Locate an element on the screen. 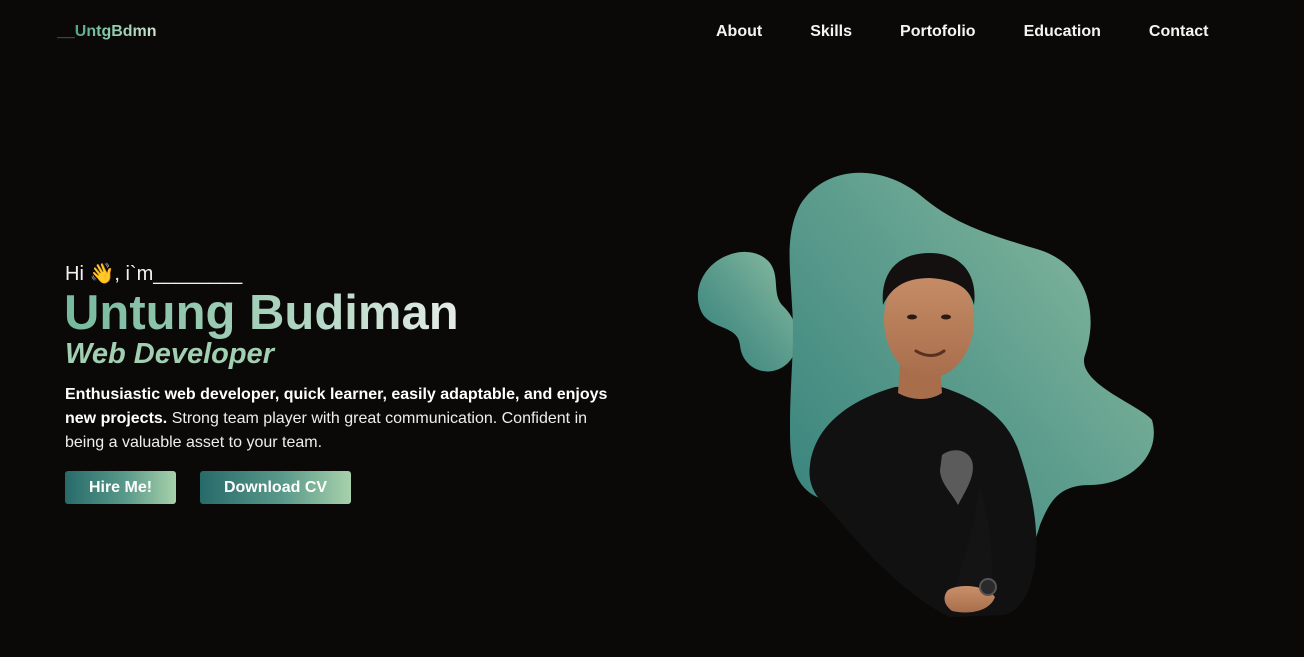  hero-greeting: Hi 👋, i`m________ is located at coordinates (154, 274).